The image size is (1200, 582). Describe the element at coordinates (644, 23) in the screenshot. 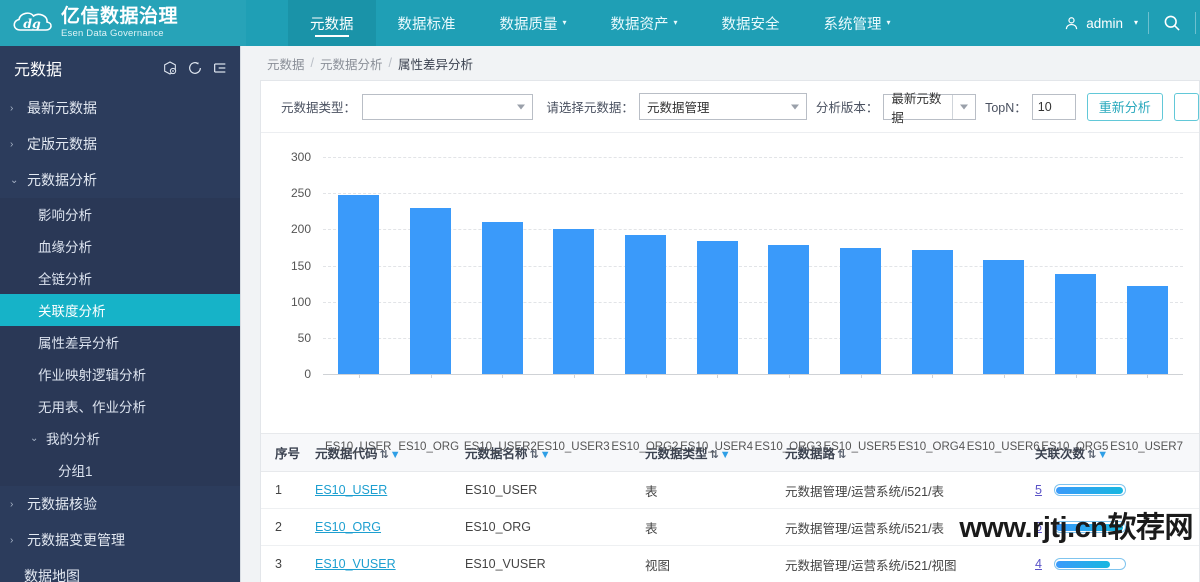

I see `nav-item-data-assets: 数据资产 ▾` at that location.